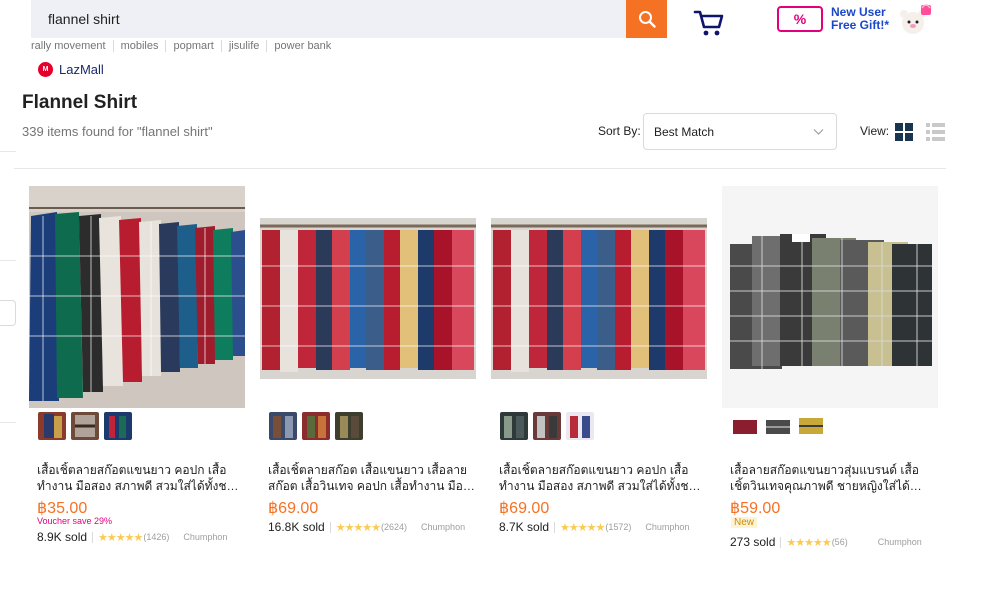 This screenshot has width=990, height=600. I want to click on lazmall-label: LazMall, so click(81, 69).